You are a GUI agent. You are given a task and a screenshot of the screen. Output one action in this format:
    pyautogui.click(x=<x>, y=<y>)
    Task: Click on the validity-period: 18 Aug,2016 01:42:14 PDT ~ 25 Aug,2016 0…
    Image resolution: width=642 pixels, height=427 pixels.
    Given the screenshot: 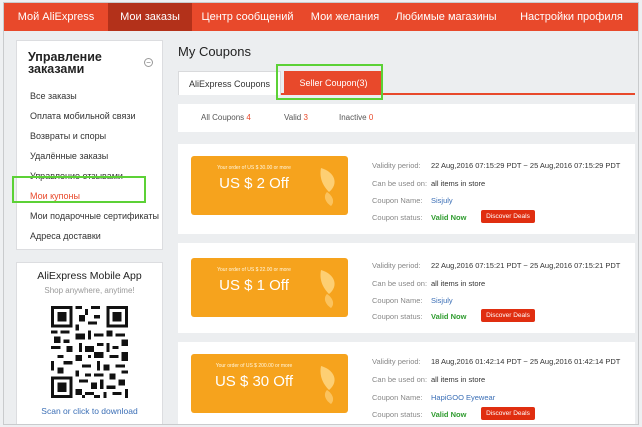 What is the action you would take?
    pyautogui.click(x=526, y=361)
    